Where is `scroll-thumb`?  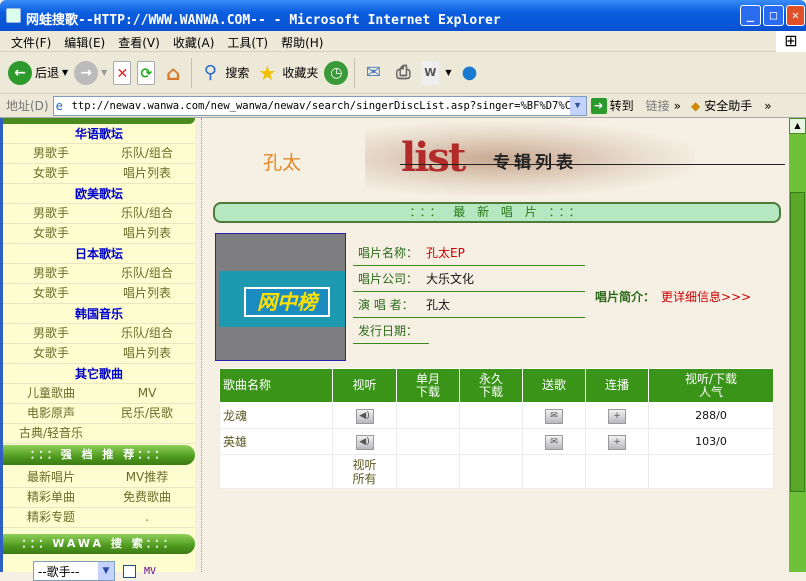 scroll-thumb is located at coordinates (797, 342).